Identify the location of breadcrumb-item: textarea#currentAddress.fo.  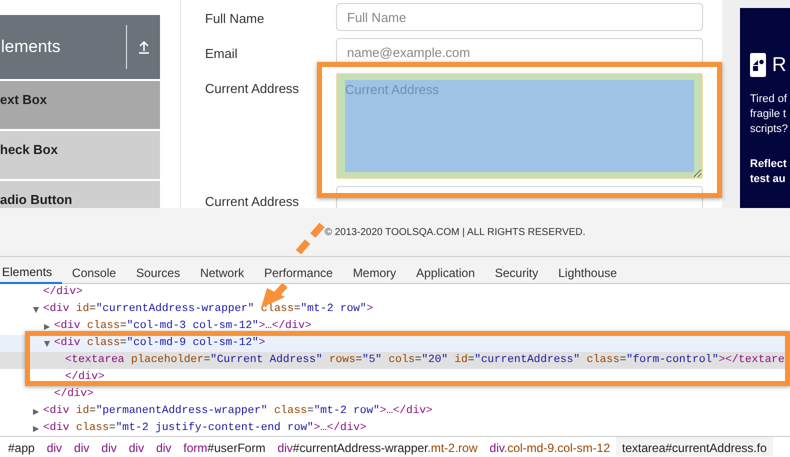
(694, 446).